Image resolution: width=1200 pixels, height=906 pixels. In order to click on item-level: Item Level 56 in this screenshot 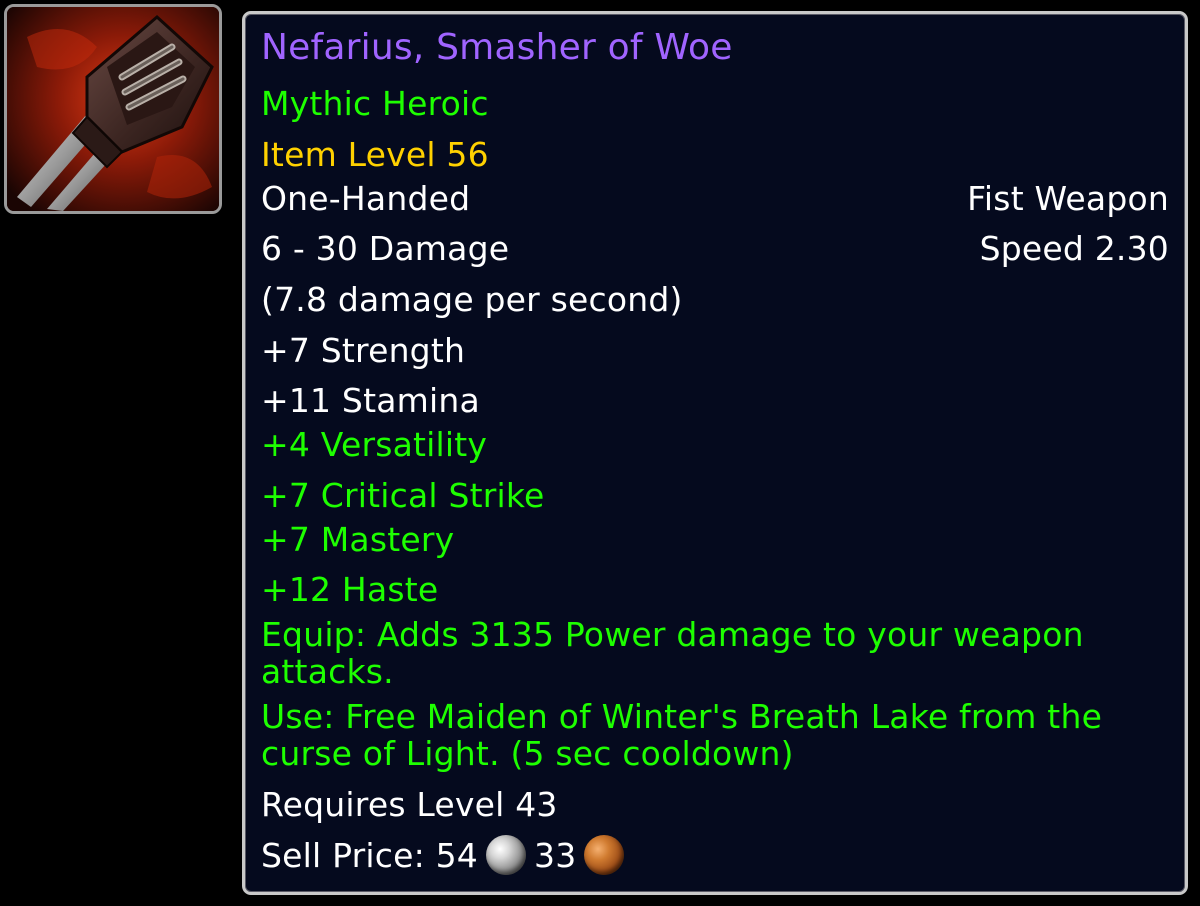, I will do `click(375, 154)`.